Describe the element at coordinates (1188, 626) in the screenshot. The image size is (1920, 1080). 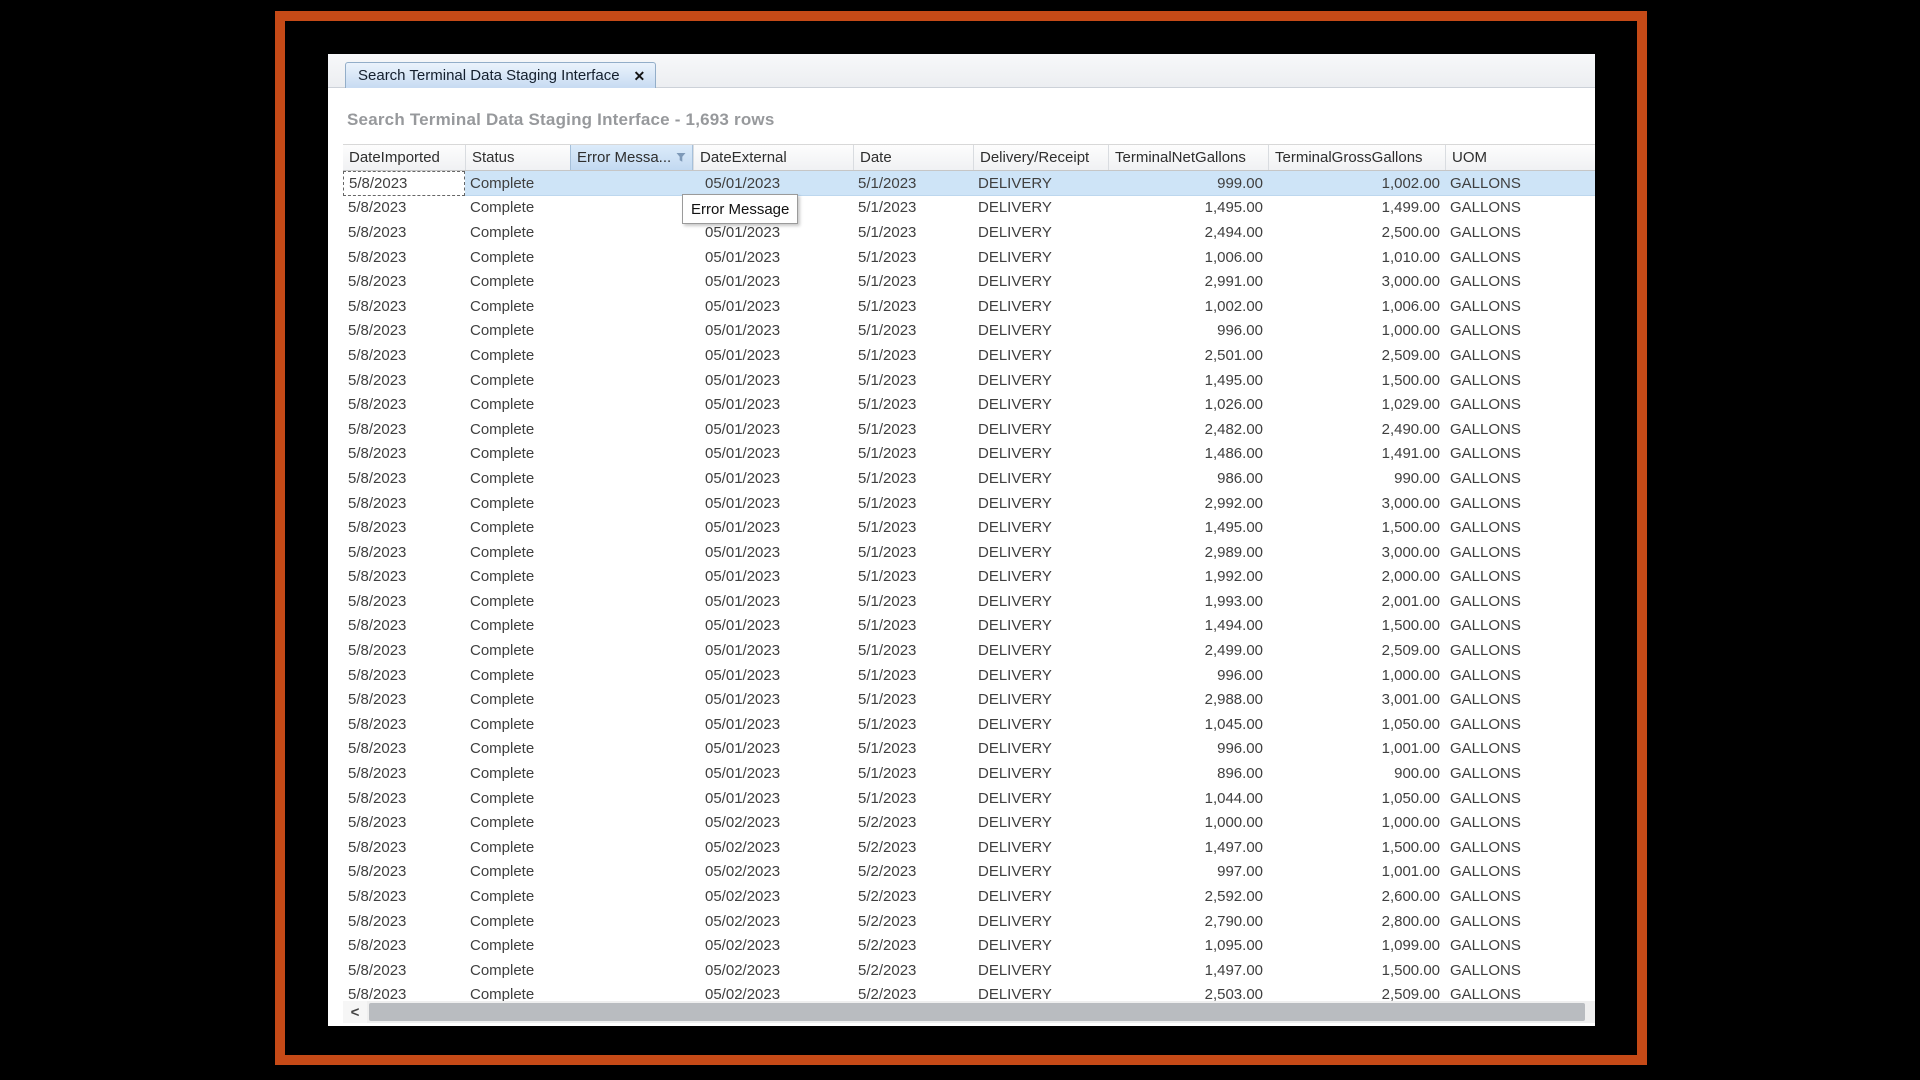
I see `table-cell-terminalNetGallons: 1,494.00` at that location.